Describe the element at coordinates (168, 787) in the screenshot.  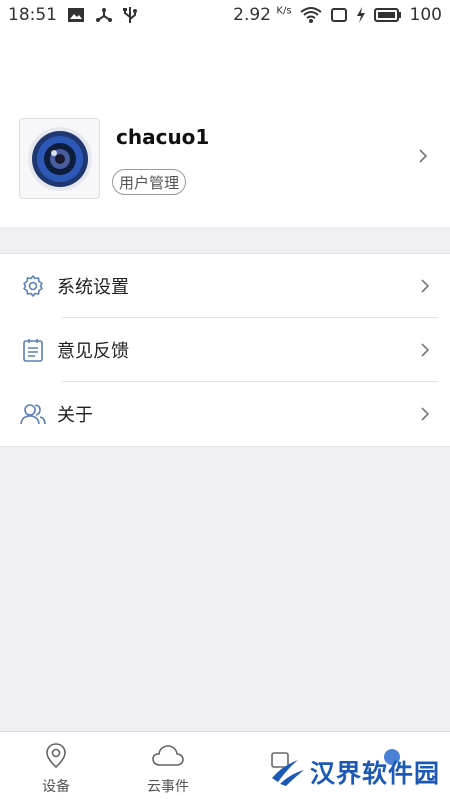
I see `tab-label: 云事件` at that location.